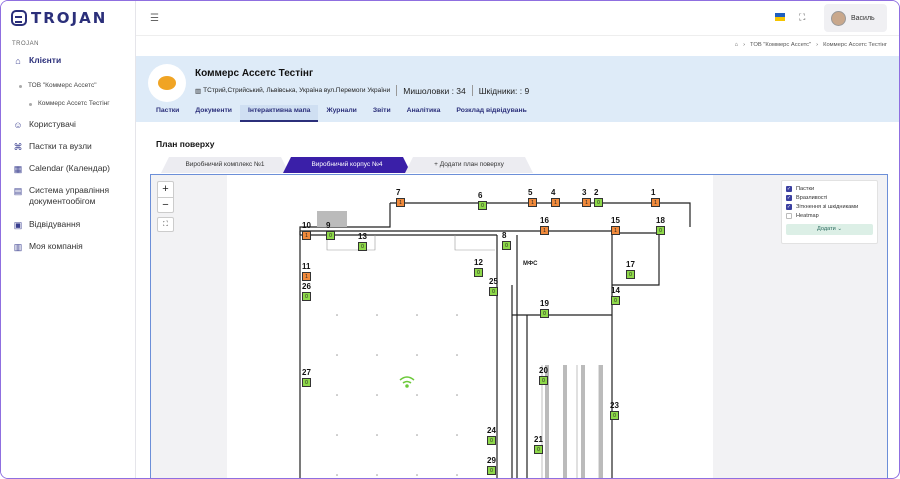 The width and height of the screenshot is (900, 479). What do you see at coordinates (18, 191) in the screenshot?
I see `document-icon: ▤` at bounding box center [18, 191].